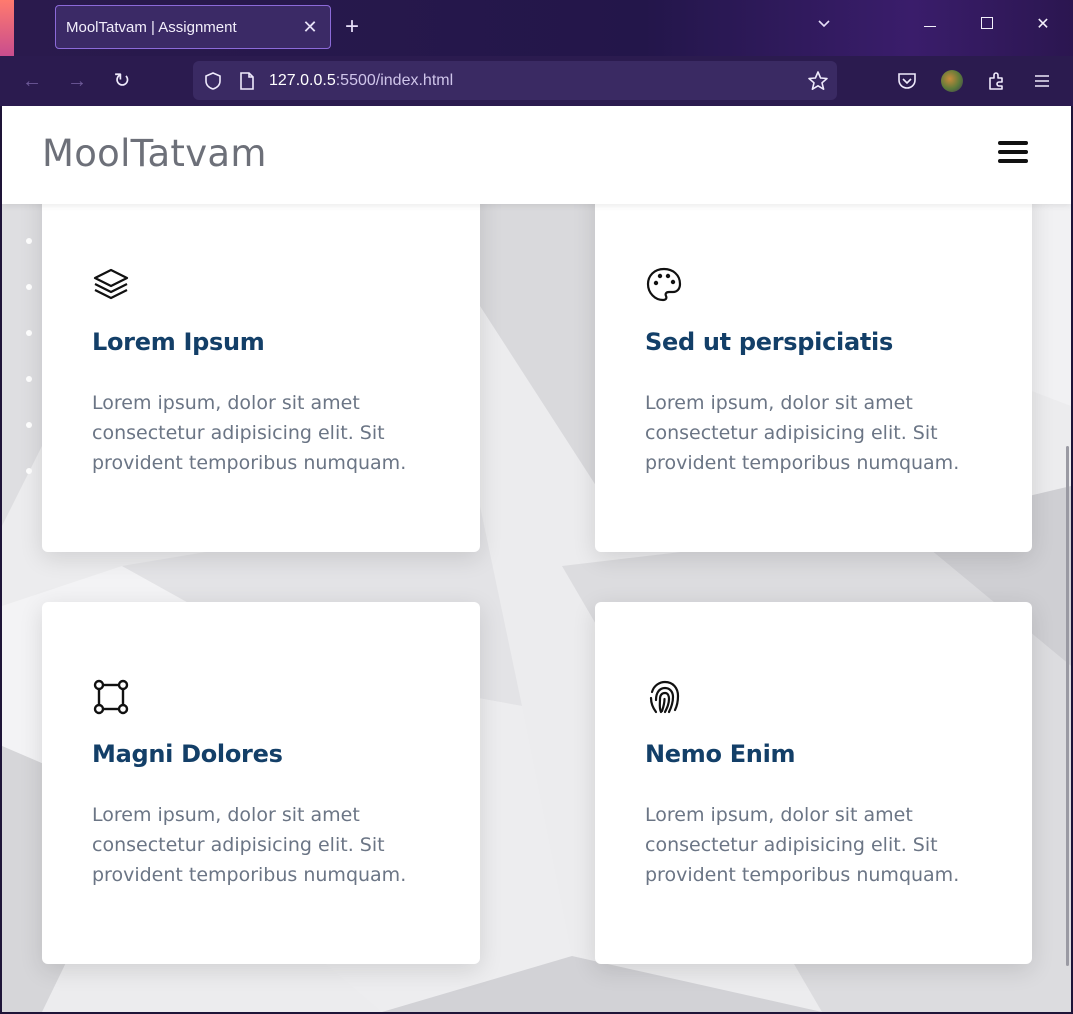  What do you see at coordinates (111, 697) in the screenshot?
I see `bounding-box-icon` at bounding box center [111, 697].